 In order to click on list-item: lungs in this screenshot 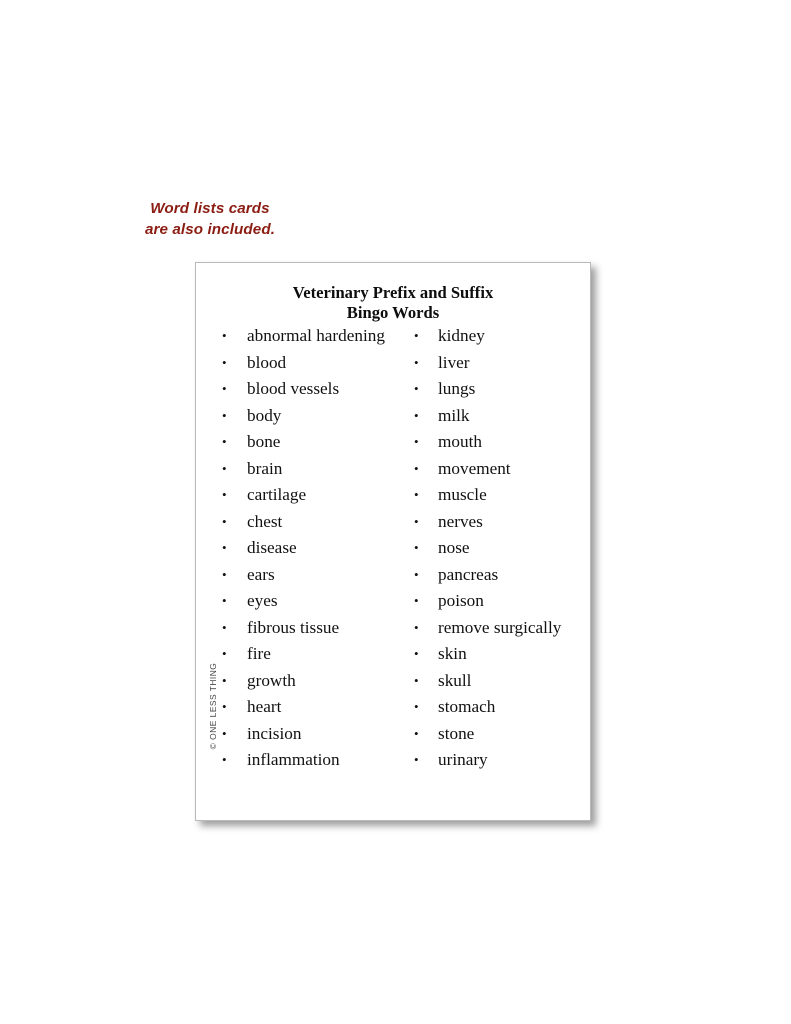, I will do `click(501, 389)`.